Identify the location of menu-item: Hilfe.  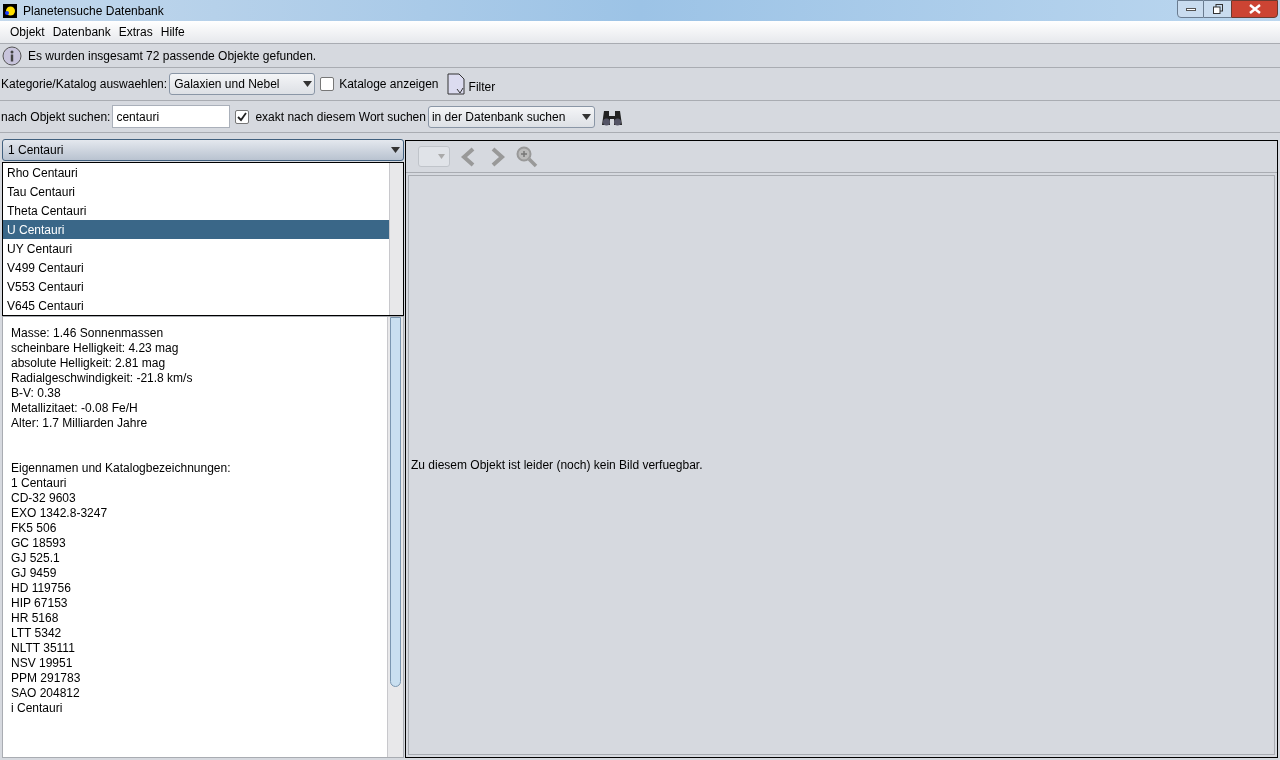
(172, 32).